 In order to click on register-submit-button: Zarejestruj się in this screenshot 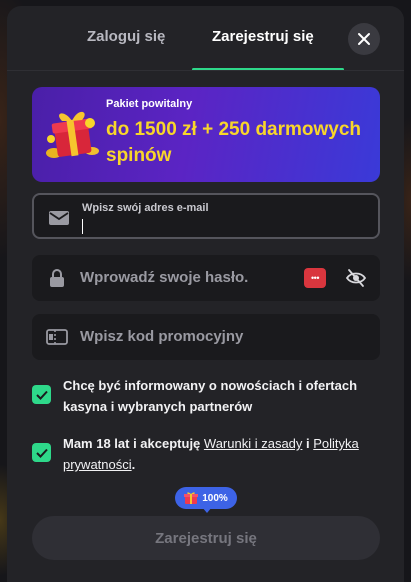, I will do `click(206, 538)`.